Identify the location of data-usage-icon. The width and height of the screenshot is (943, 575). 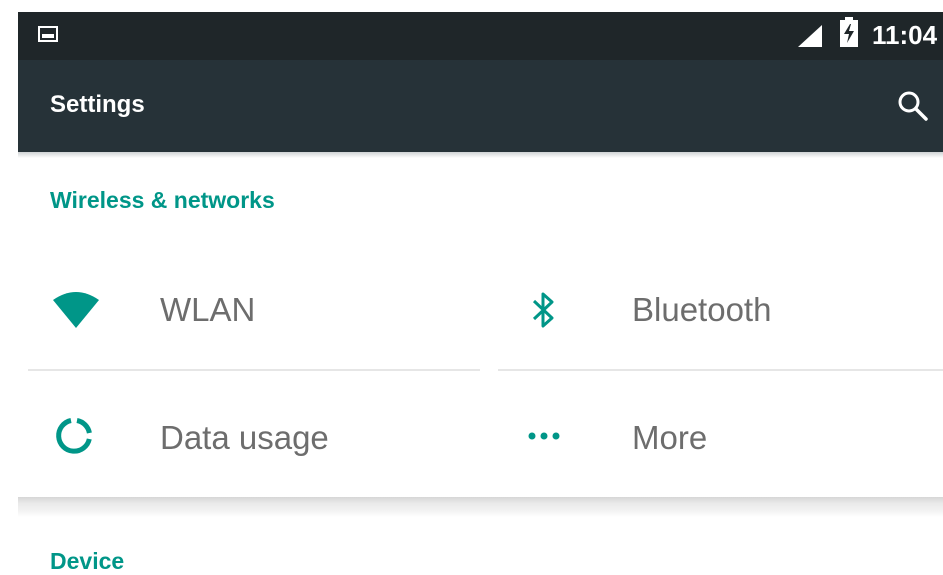
(74, 436).